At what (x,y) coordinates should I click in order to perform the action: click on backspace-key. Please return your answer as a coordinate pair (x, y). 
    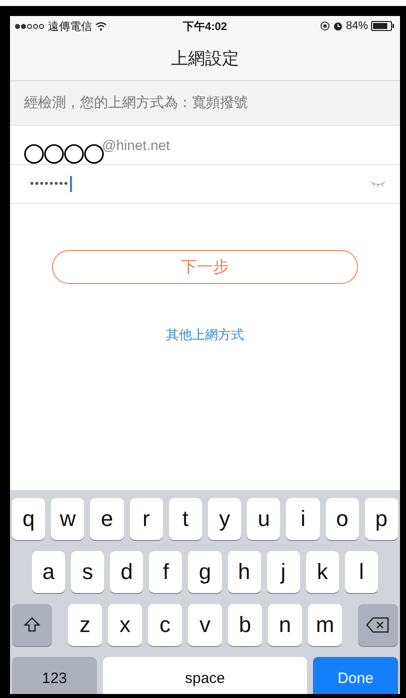
    Looking at the image, I should click on (378, 625).